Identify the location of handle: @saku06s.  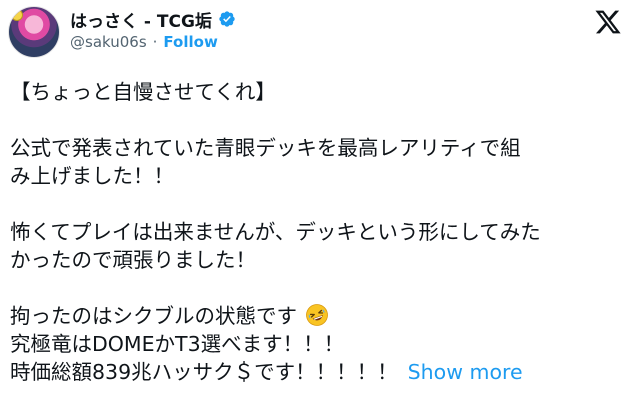
(108, 42).